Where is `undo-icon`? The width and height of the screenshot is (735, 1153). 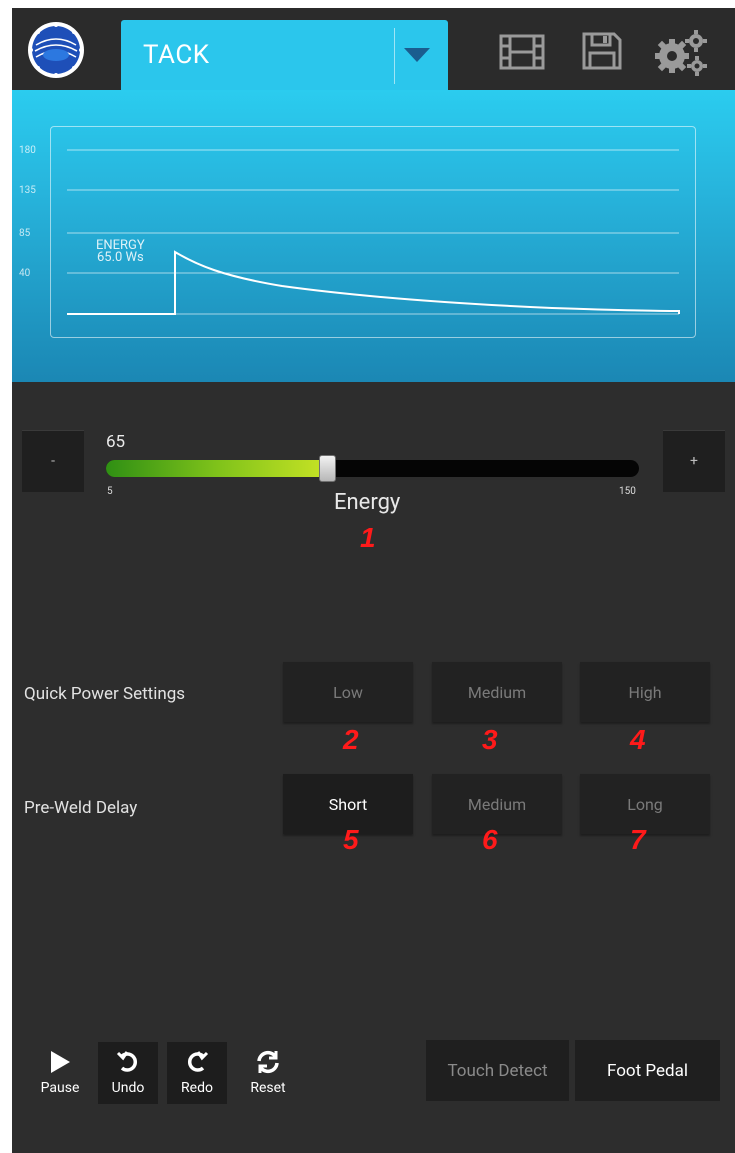
undo-icon is located at coordinates (128, 1062).